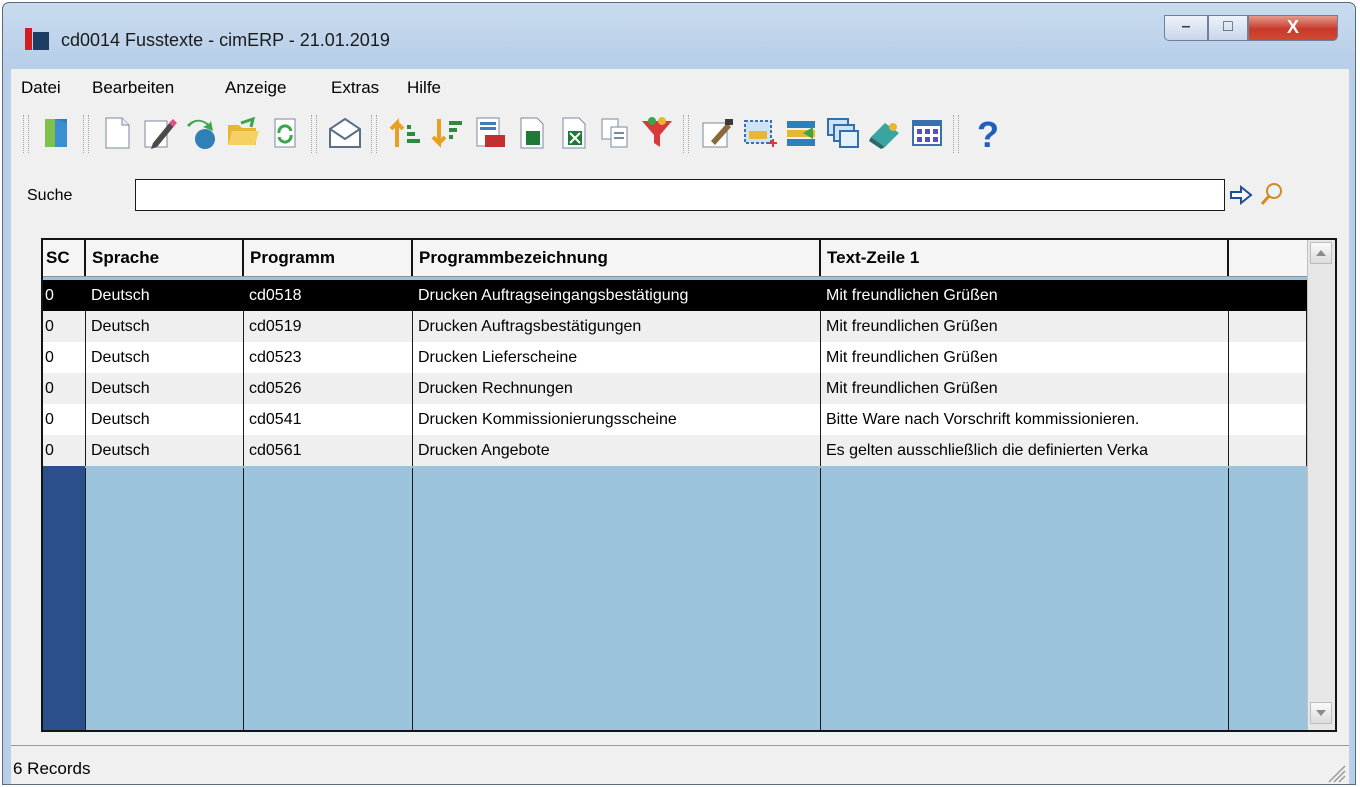 Image resolution: width=1360 pixels, height=787 pixels. What do you see at coordinates (328, 258) in the screenshot?
I see `column-header-programm: Programm` at bounding box center [328, 258].